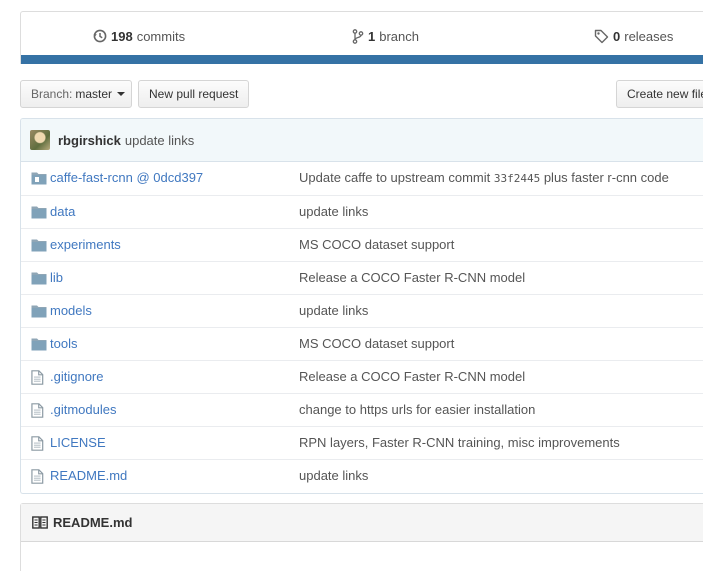  What do you see at coordinates (193, 94) in the screenshot?
I see `new-pull-request-button: New pull request` at bounding box center [193, 94].